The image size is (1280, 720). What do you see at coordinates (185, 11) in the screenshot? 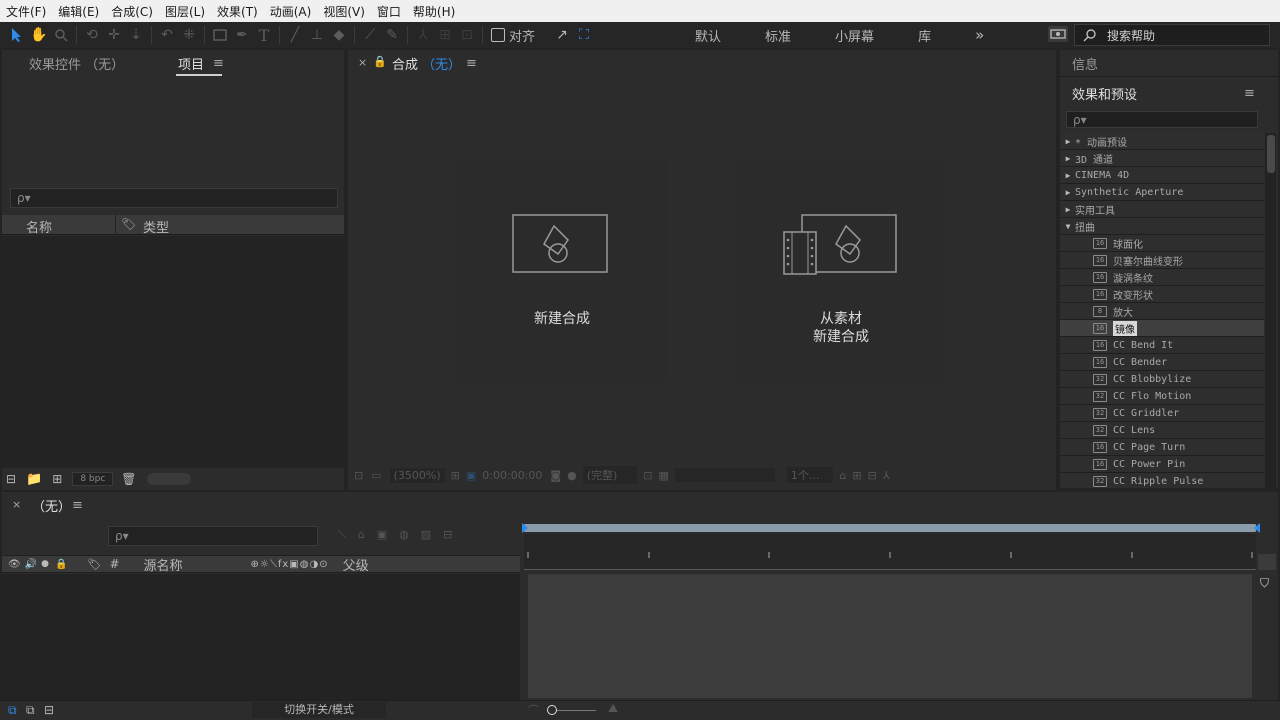
I see `menu-layer: 图层(L)` at bounding box center [185, 11].